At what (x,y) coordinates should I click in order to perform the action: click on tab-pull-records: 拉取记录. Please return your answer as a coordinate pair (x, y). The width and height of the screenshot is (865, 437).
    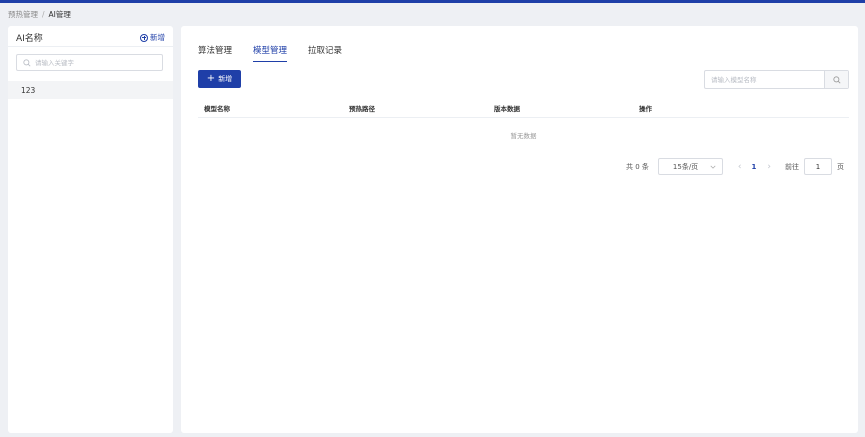
    Looking at the image, I should click on (325, 53).